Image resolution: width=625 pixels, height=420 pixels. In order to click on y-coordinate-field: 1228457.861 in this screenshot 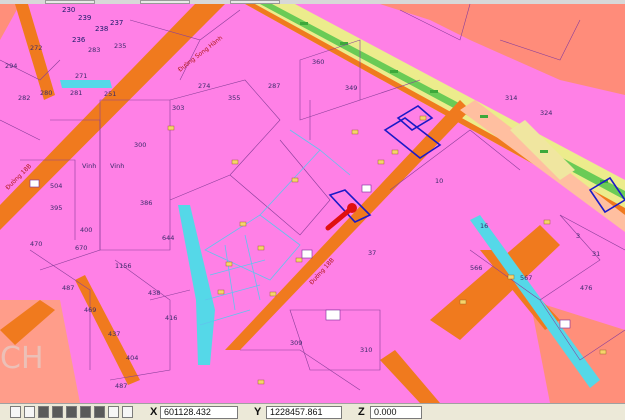, I will do `click(304, 412)`.